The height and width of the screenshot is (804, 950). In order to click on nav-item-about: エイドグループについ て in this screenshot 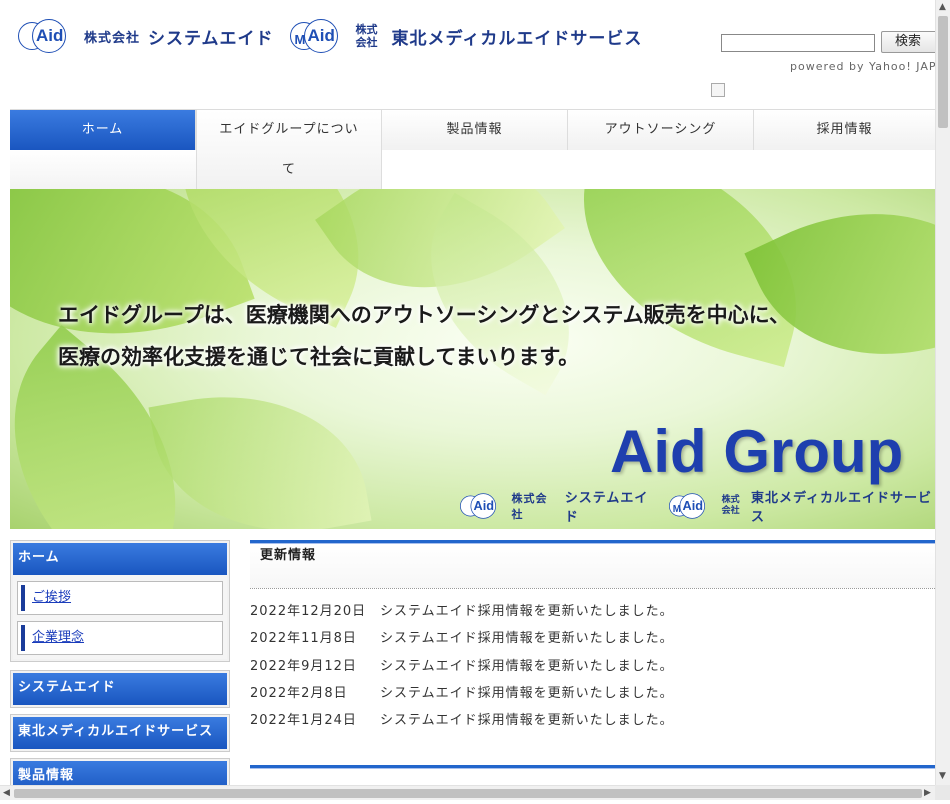, I will do `click(289, 150)`.